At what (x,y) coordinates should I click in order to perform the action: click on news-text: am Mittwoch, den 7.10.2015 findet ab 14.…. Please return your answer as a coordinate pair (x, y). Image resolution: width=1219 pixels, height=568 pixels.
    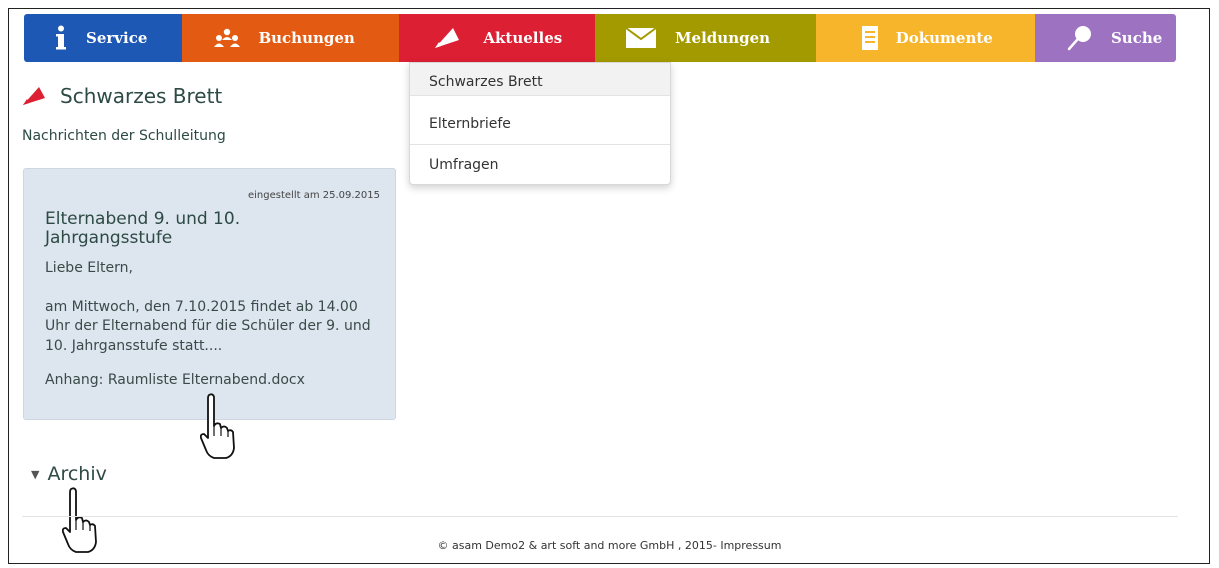
    Looking at the image, I should click on (208, 326).